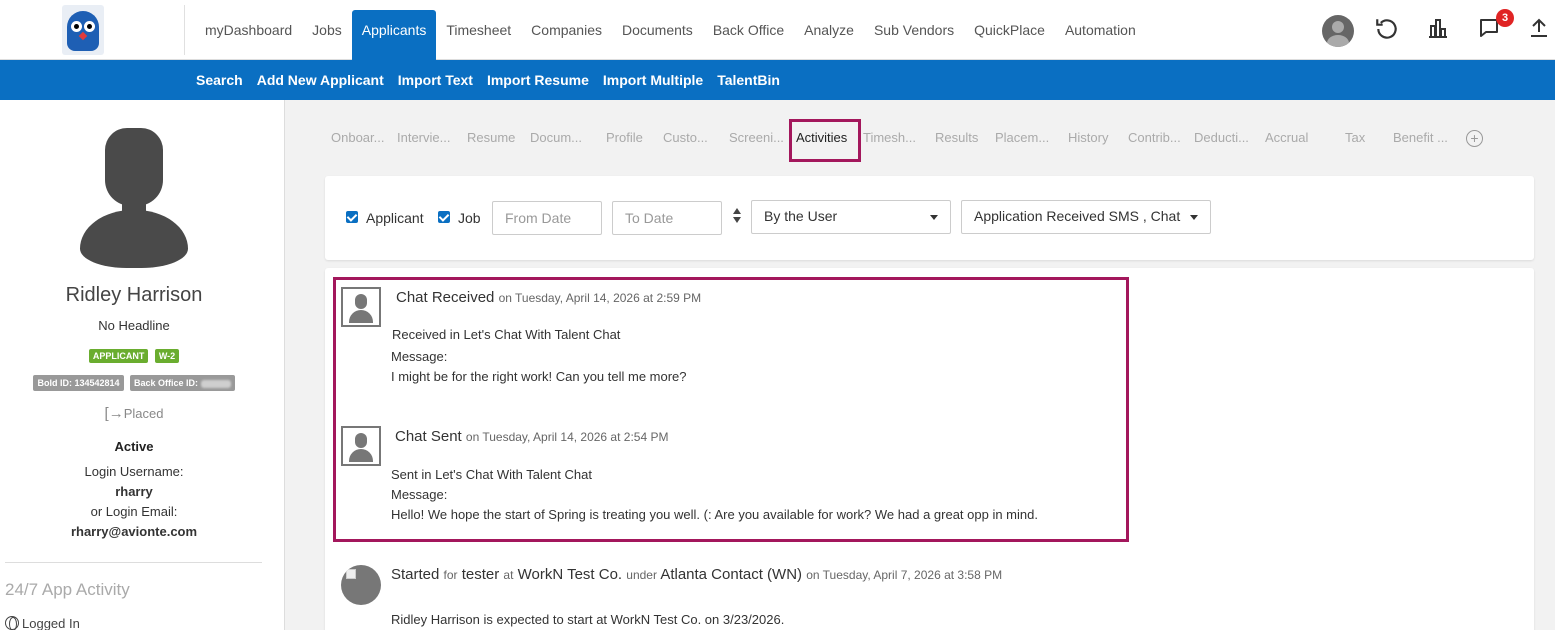 The width and height of the screenshot is (1555, 630). What do you see at coordinates (134, 198) in the screenshot?
I see `profile-silhouette-icon` at bounding box center [134, 198].